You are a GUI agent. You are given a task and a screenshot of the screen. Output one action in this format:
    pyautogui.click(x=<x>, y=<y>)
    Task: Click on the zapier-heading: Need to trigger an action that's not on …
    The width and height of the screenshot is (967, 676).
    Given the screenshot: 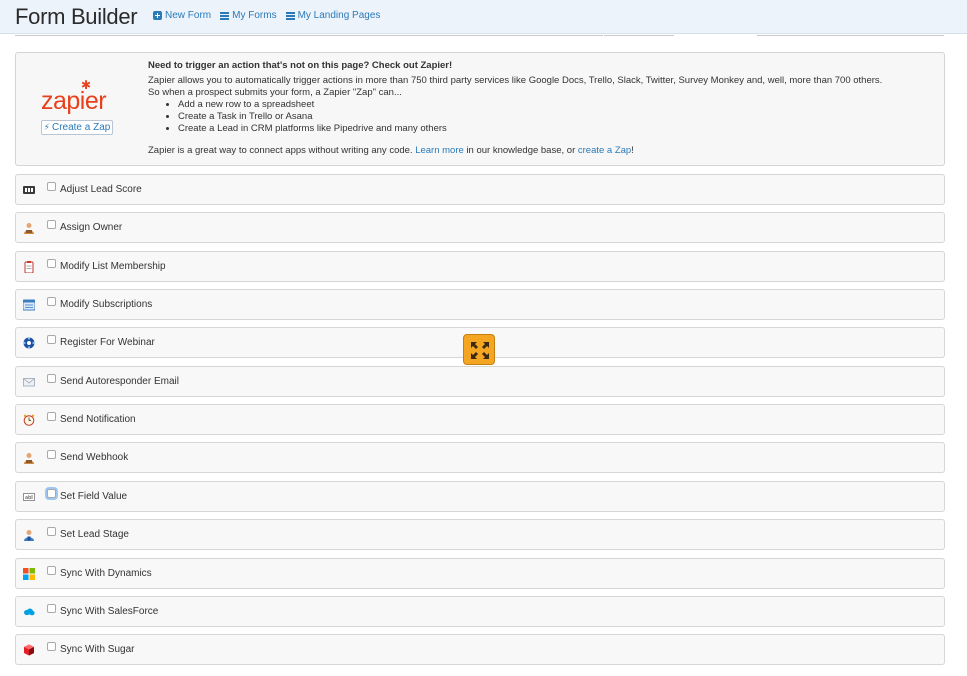 What is the action you would take?
    pyautogui.click(x=300, y=65)
    